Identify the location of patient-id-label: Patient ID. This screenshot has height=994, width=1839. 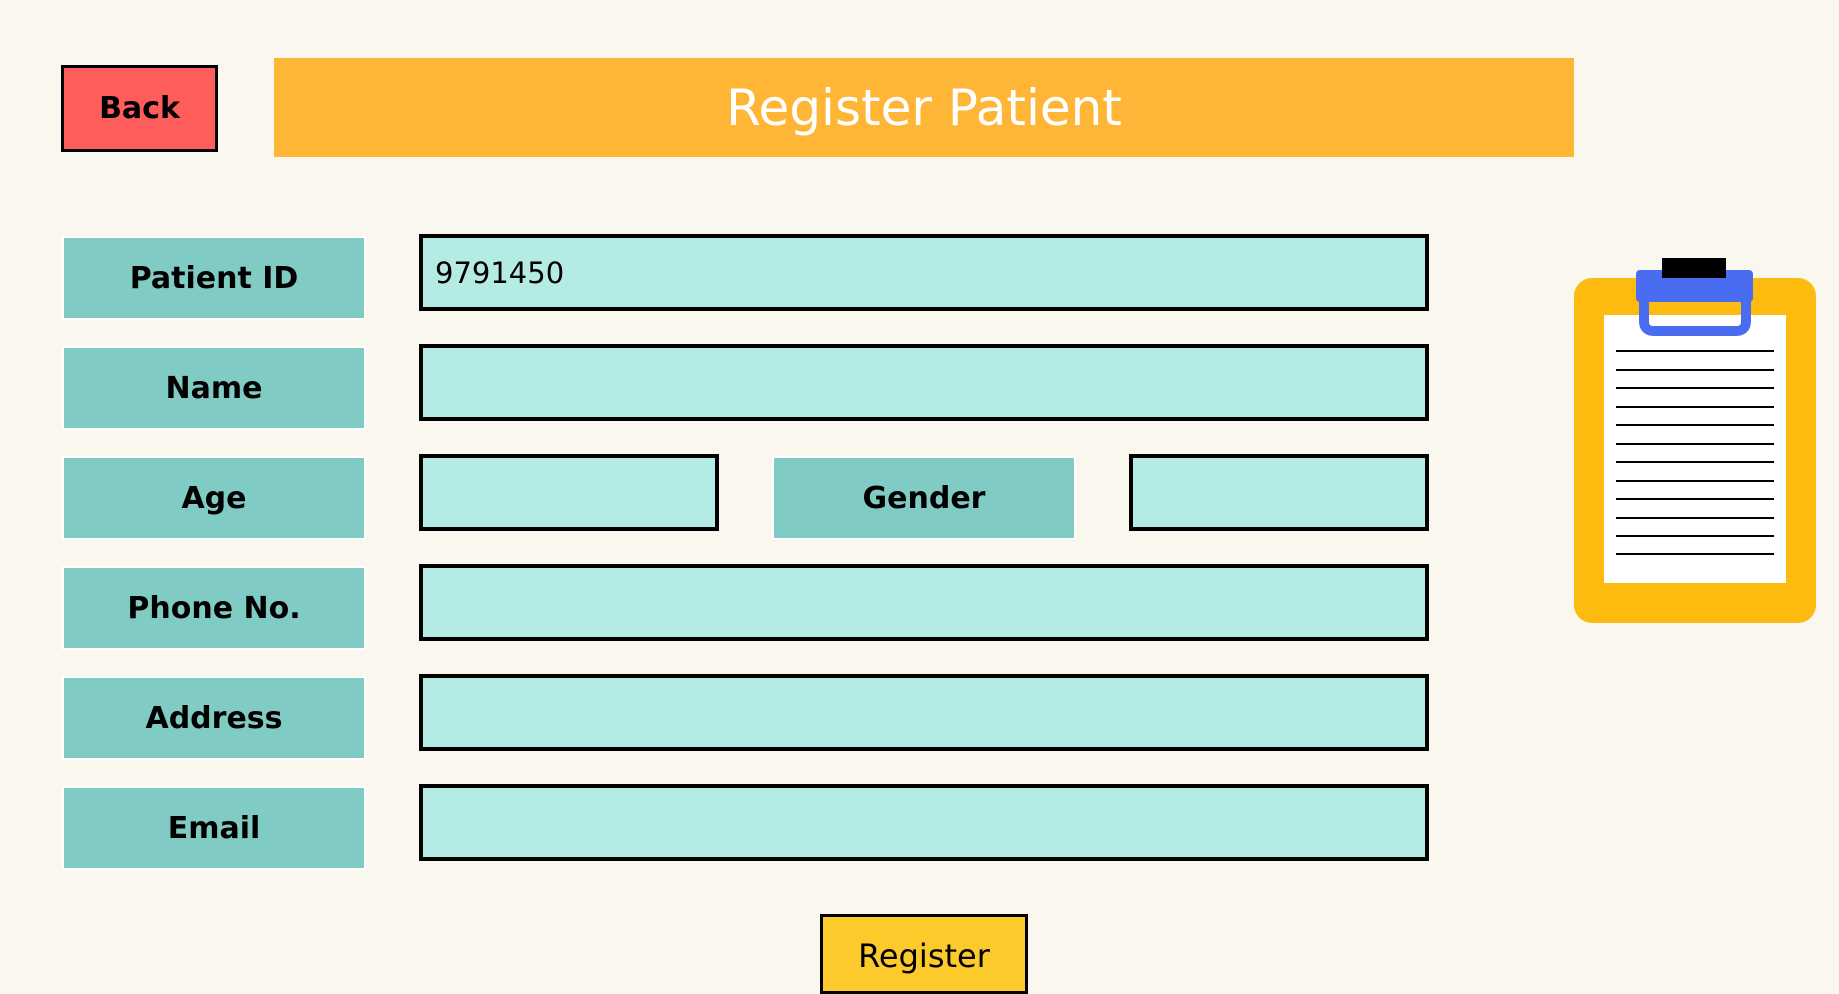
(214, 278).